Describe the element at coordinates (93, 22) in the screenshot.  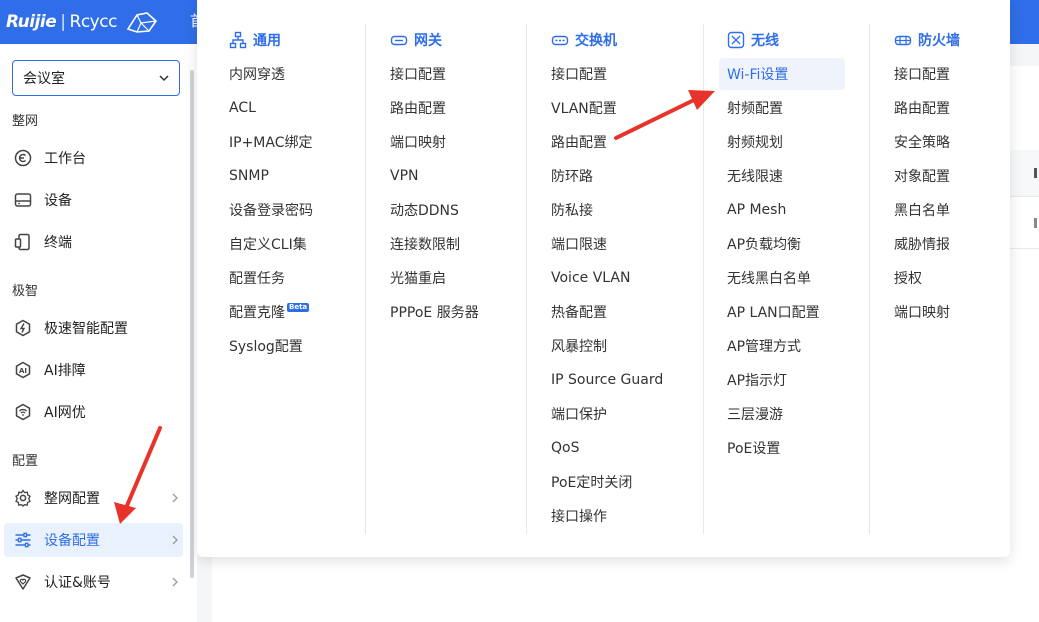
I see `brand-sub-name: Rcycc` at that location.